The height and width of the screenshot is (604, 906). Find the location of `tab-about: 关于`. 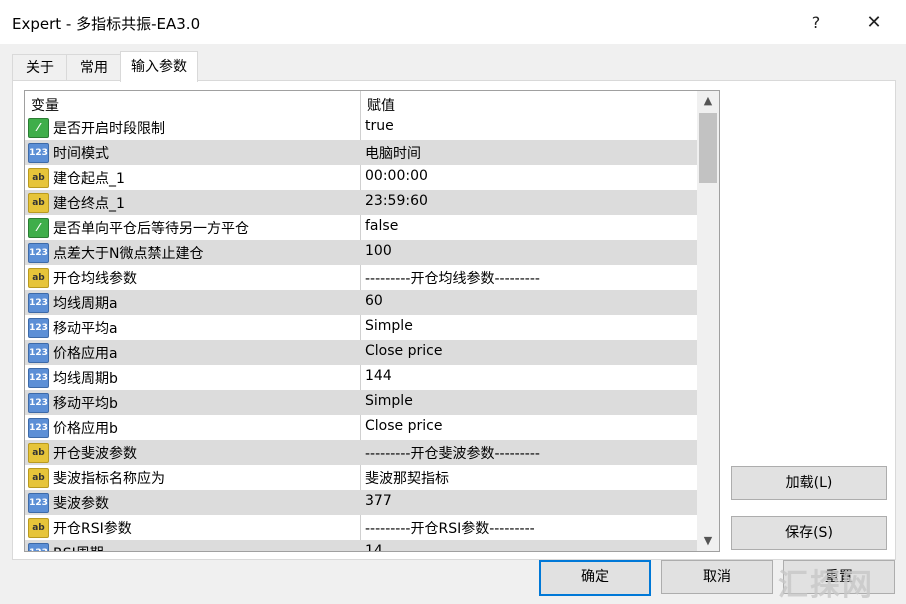

tab-about: 关于 is located at coordinates (40, 67).